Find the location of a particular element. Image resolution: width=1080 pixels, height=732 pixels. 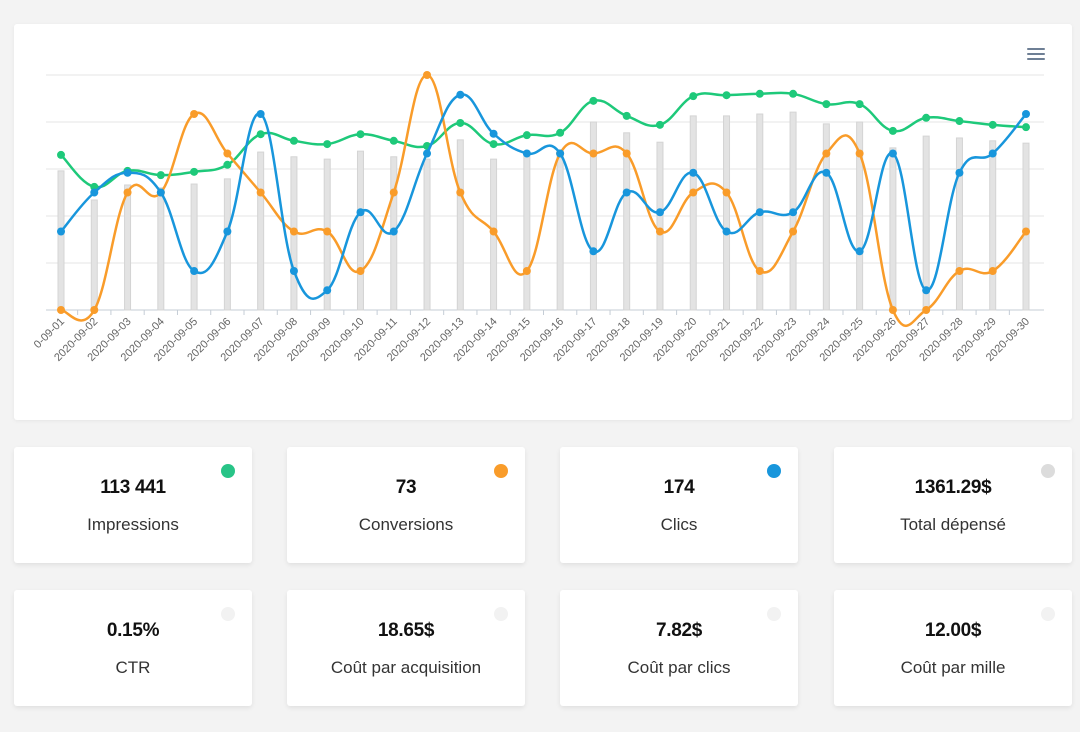

stat-value: 174 is located at coordinates (679, 487).